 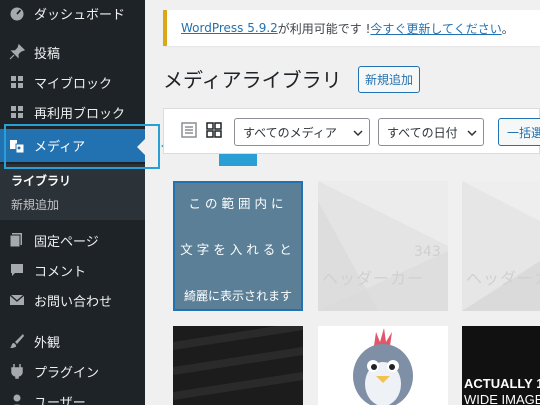 What do you see at coordinates (47, 343) in the screenshot?
I see `sidebar-item-label: 外観` at bounding box center [47, 343].